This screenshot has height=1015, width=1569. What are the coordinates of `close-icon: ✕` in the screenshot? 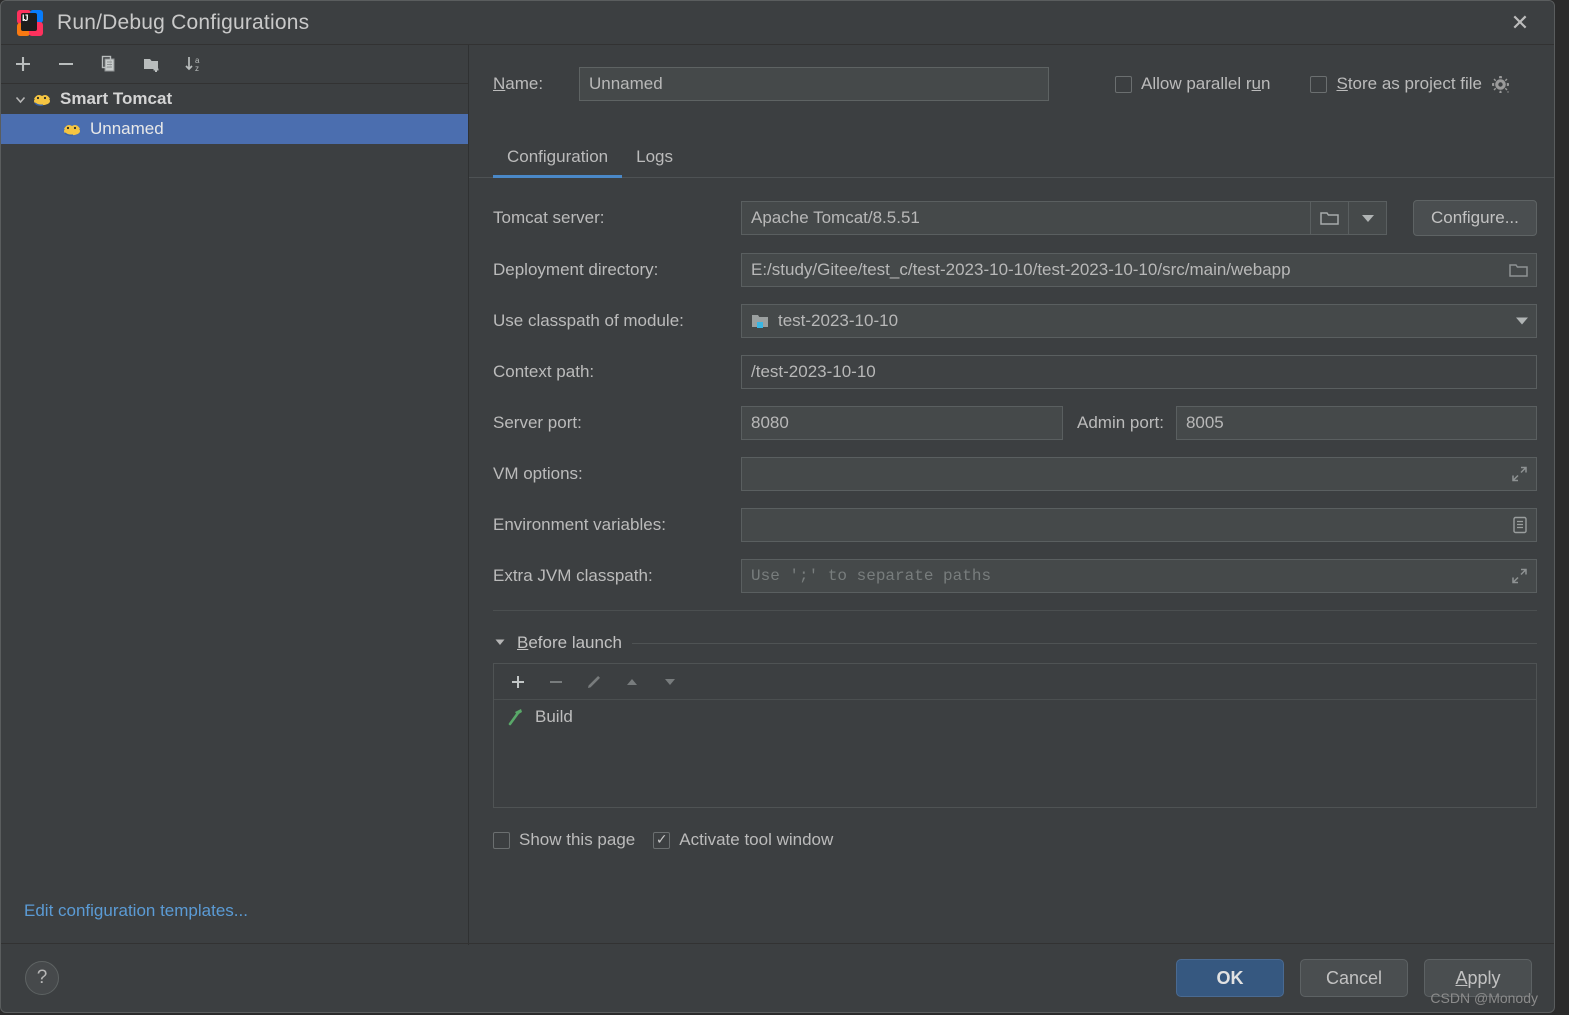 It's located at (1520, 24).